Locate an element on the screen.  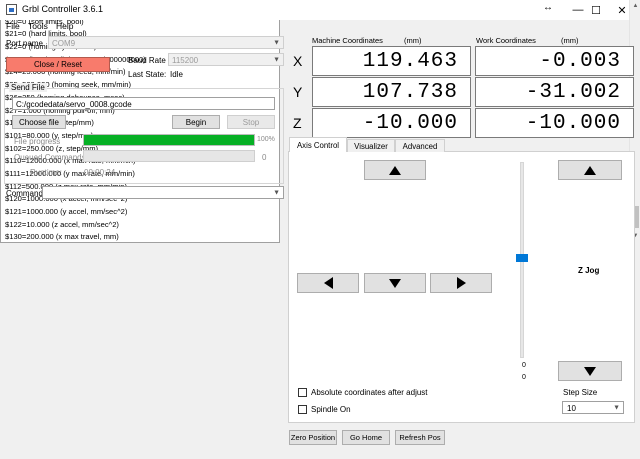
machine-unit-label: (mm) is located at coordinates (413, 40).